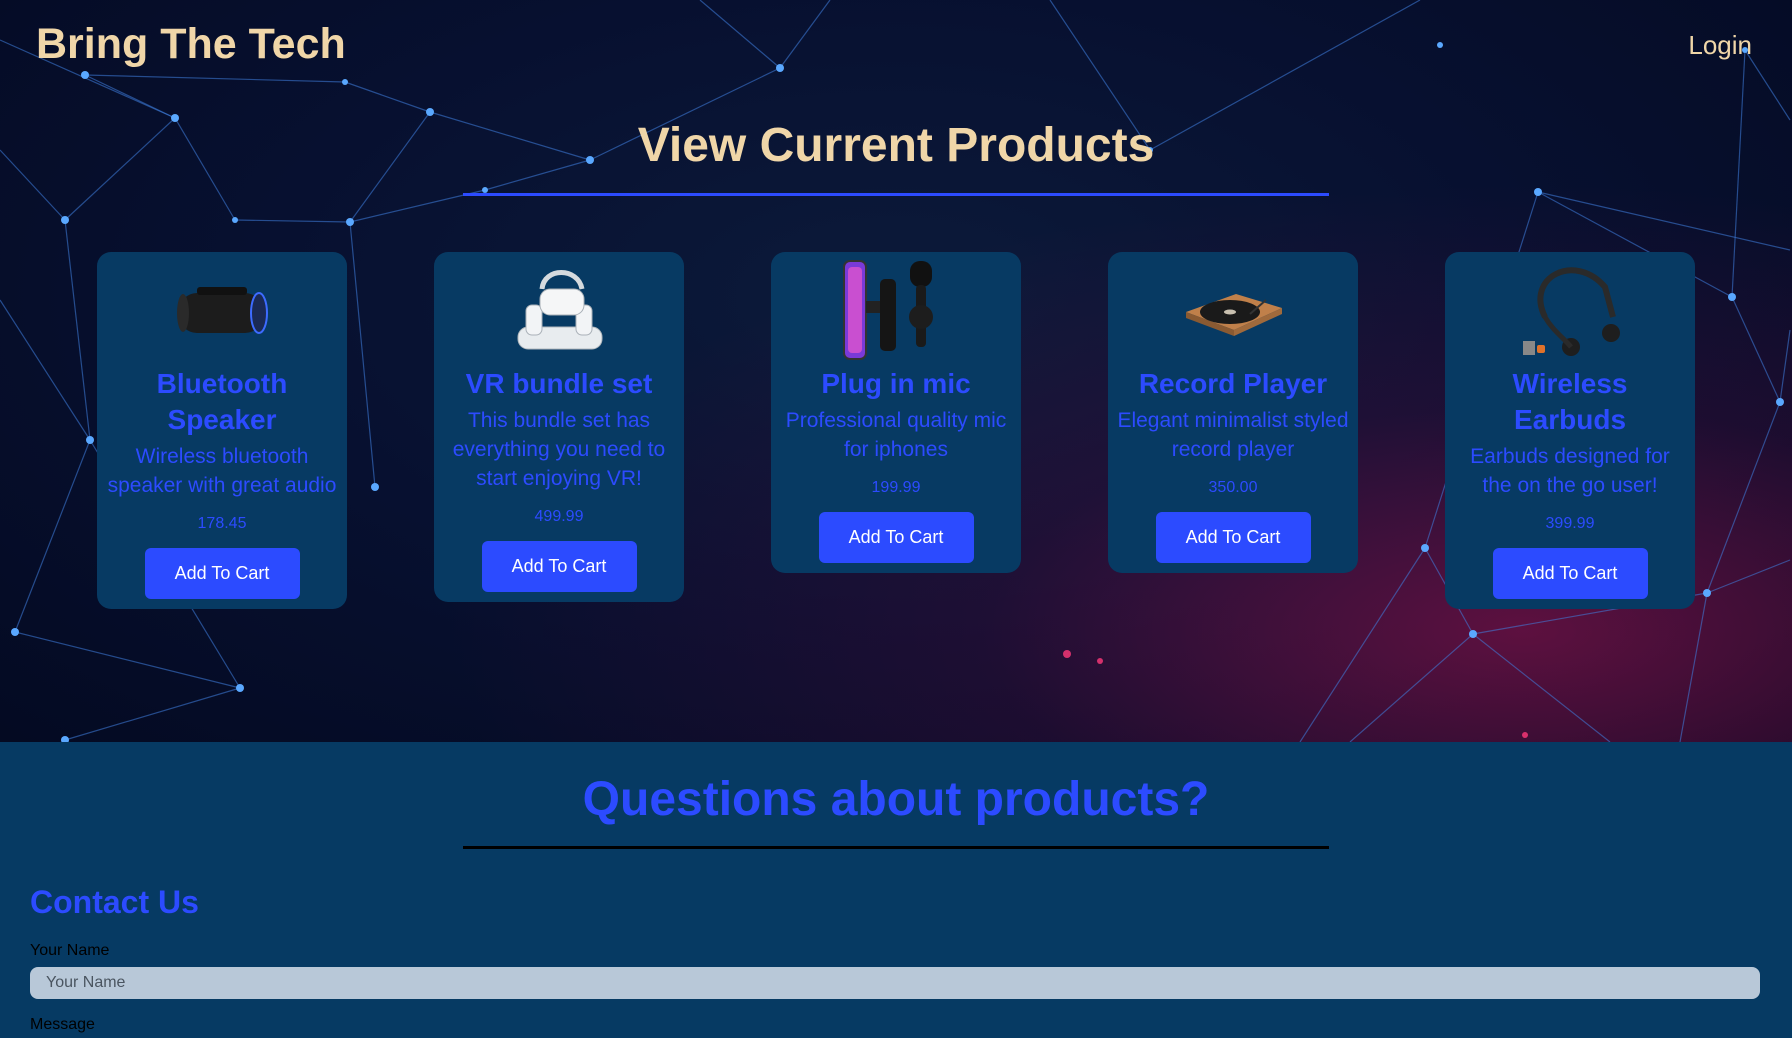 This screenshot has width=1792, height=1038. Describe the element at coordinates (70, 950) in the screenshot. I see `name-field-label: Your Name` at that location.